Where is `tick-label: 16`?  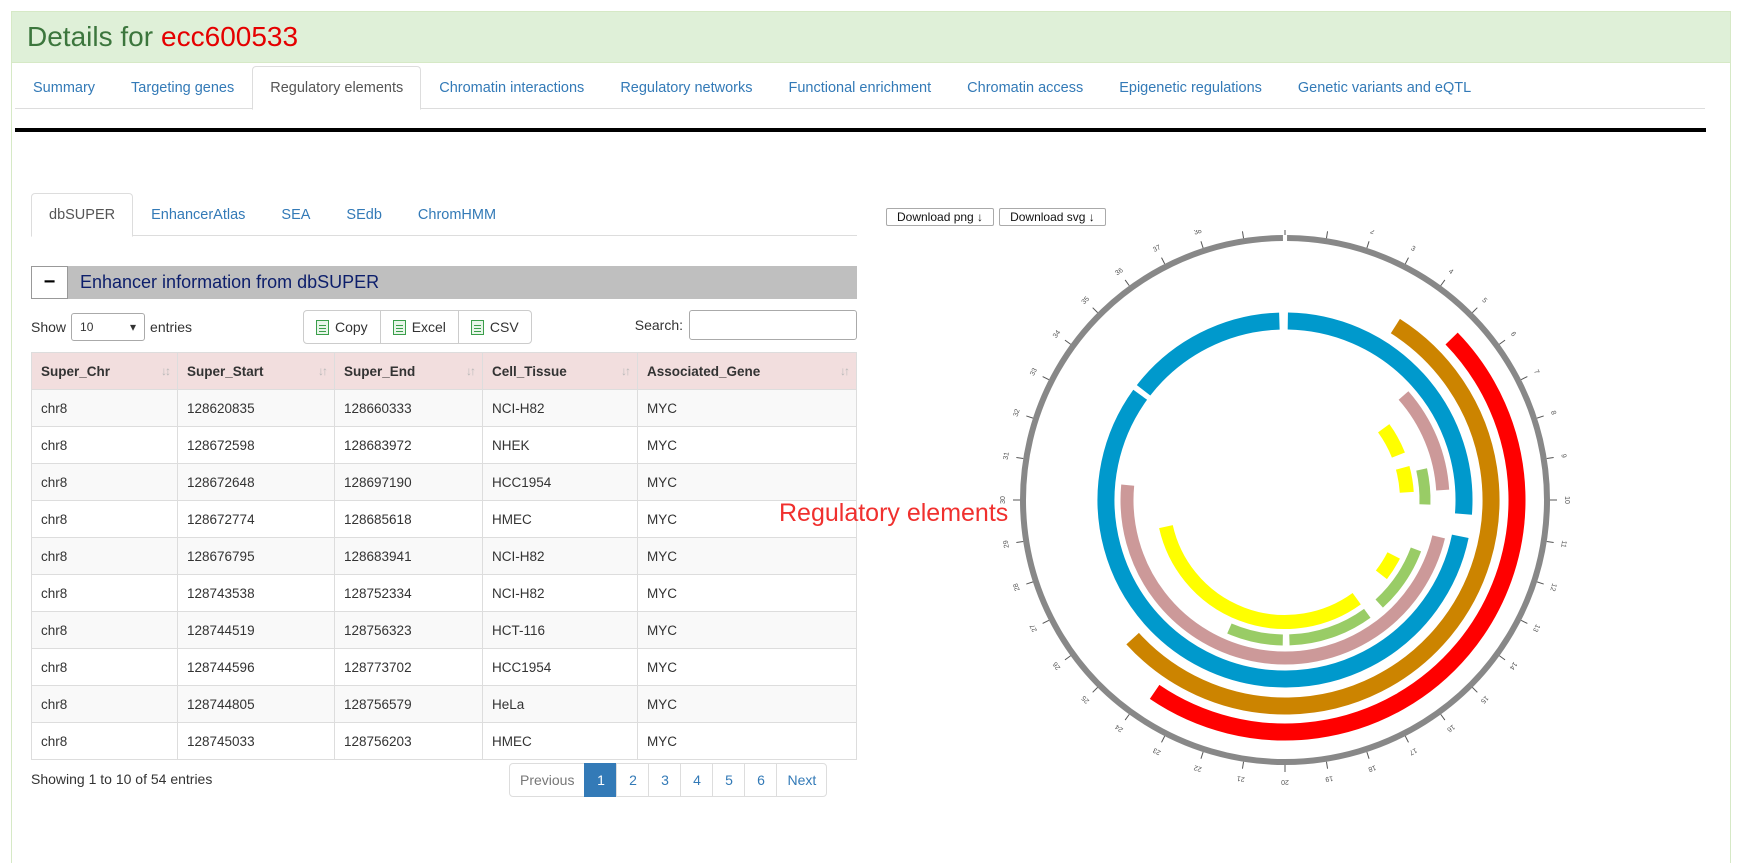 tick-label: 16 is located at coordinates (1450, 728).